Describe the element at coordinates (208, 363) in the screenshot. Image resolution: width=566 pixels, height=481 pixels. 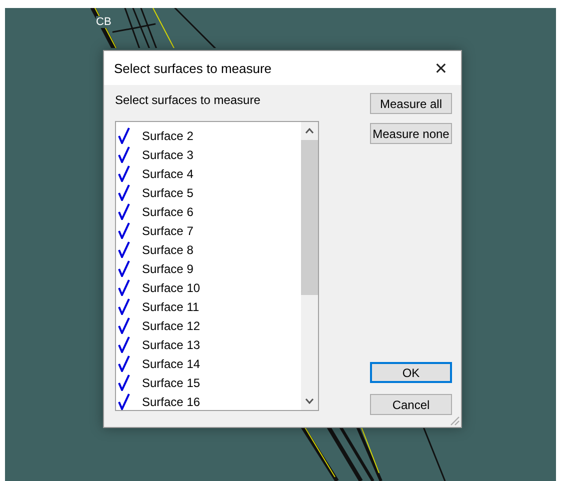
I see `surface-item: Surface 14` at that location.